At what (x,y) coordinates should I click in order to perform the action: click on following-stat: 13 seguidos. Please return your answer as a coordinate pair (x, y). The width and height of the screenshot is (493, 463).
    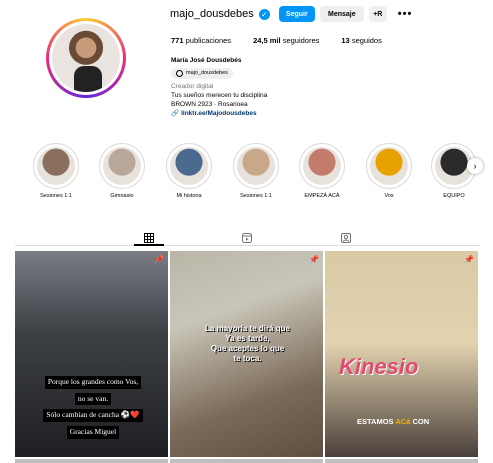
    Looking at the image, I should click on (361, 40).